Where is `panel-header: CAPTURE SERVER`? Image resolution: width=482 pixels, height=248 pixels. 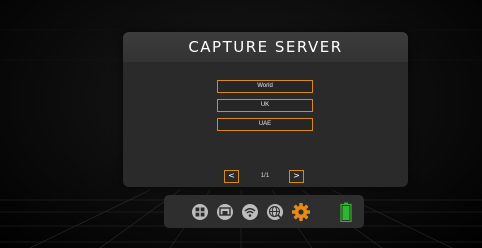 panel-header: CAPTURE SERVER is located at coordinates (265, 47).